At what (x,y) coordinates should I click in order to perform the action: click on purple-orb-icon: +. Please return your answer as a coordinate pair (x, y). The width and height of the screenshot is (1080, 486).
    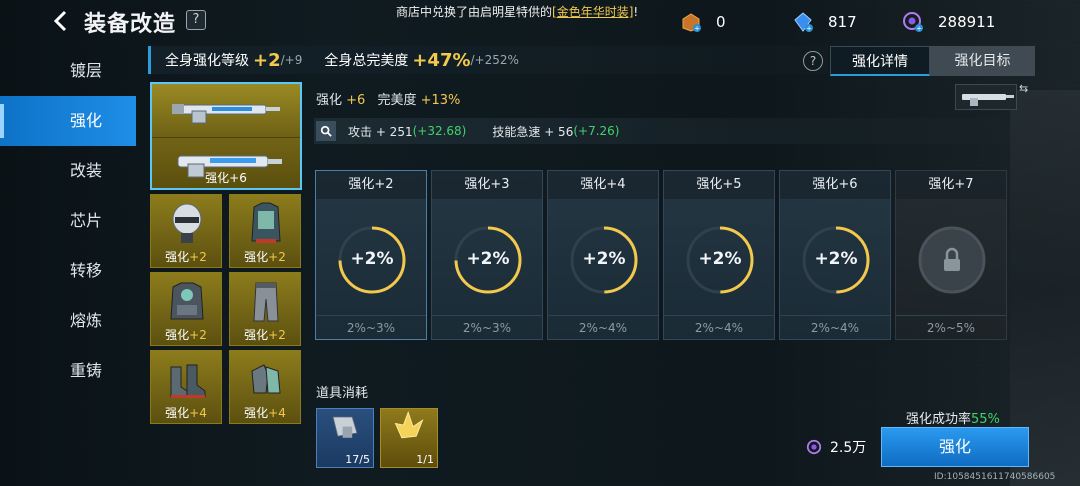
    Looking at the image, I should click on (913, 22).